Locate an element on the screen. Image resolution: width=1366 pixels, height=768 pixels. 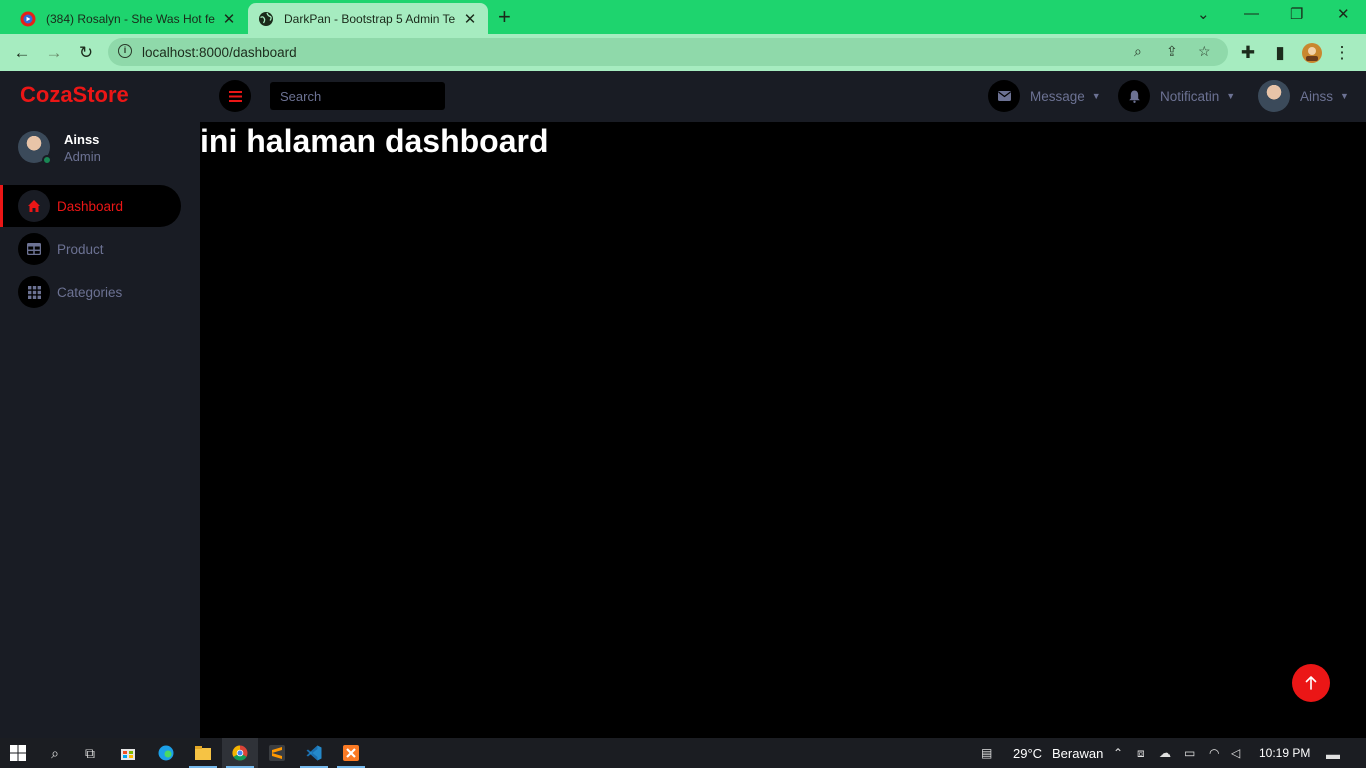
profile-icon is located at coordinates (1312, 53).